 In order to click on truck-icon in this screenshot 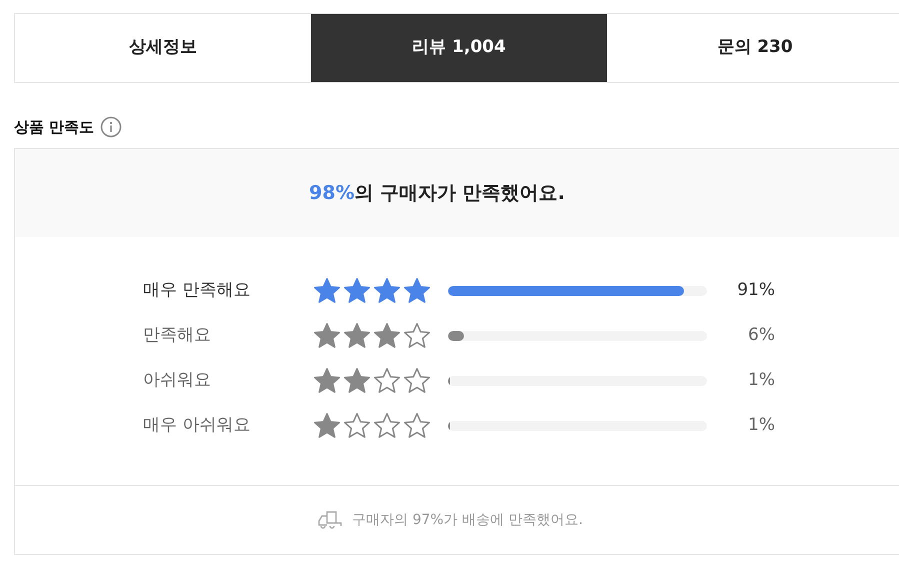, I will do `click(330, 520)`.